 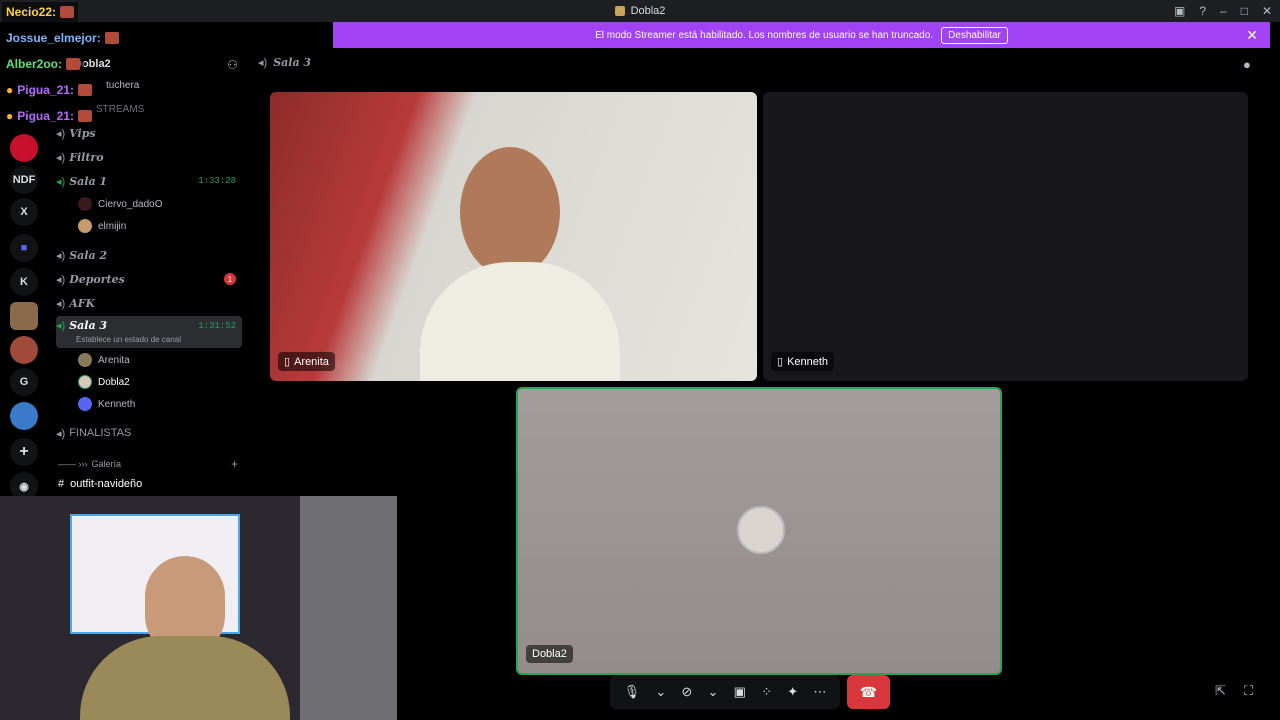 What do you see at coordinates (1179, 11) in the screenshot?
I see `inbox-icon: ▣` at bounding box center [1179, 11].